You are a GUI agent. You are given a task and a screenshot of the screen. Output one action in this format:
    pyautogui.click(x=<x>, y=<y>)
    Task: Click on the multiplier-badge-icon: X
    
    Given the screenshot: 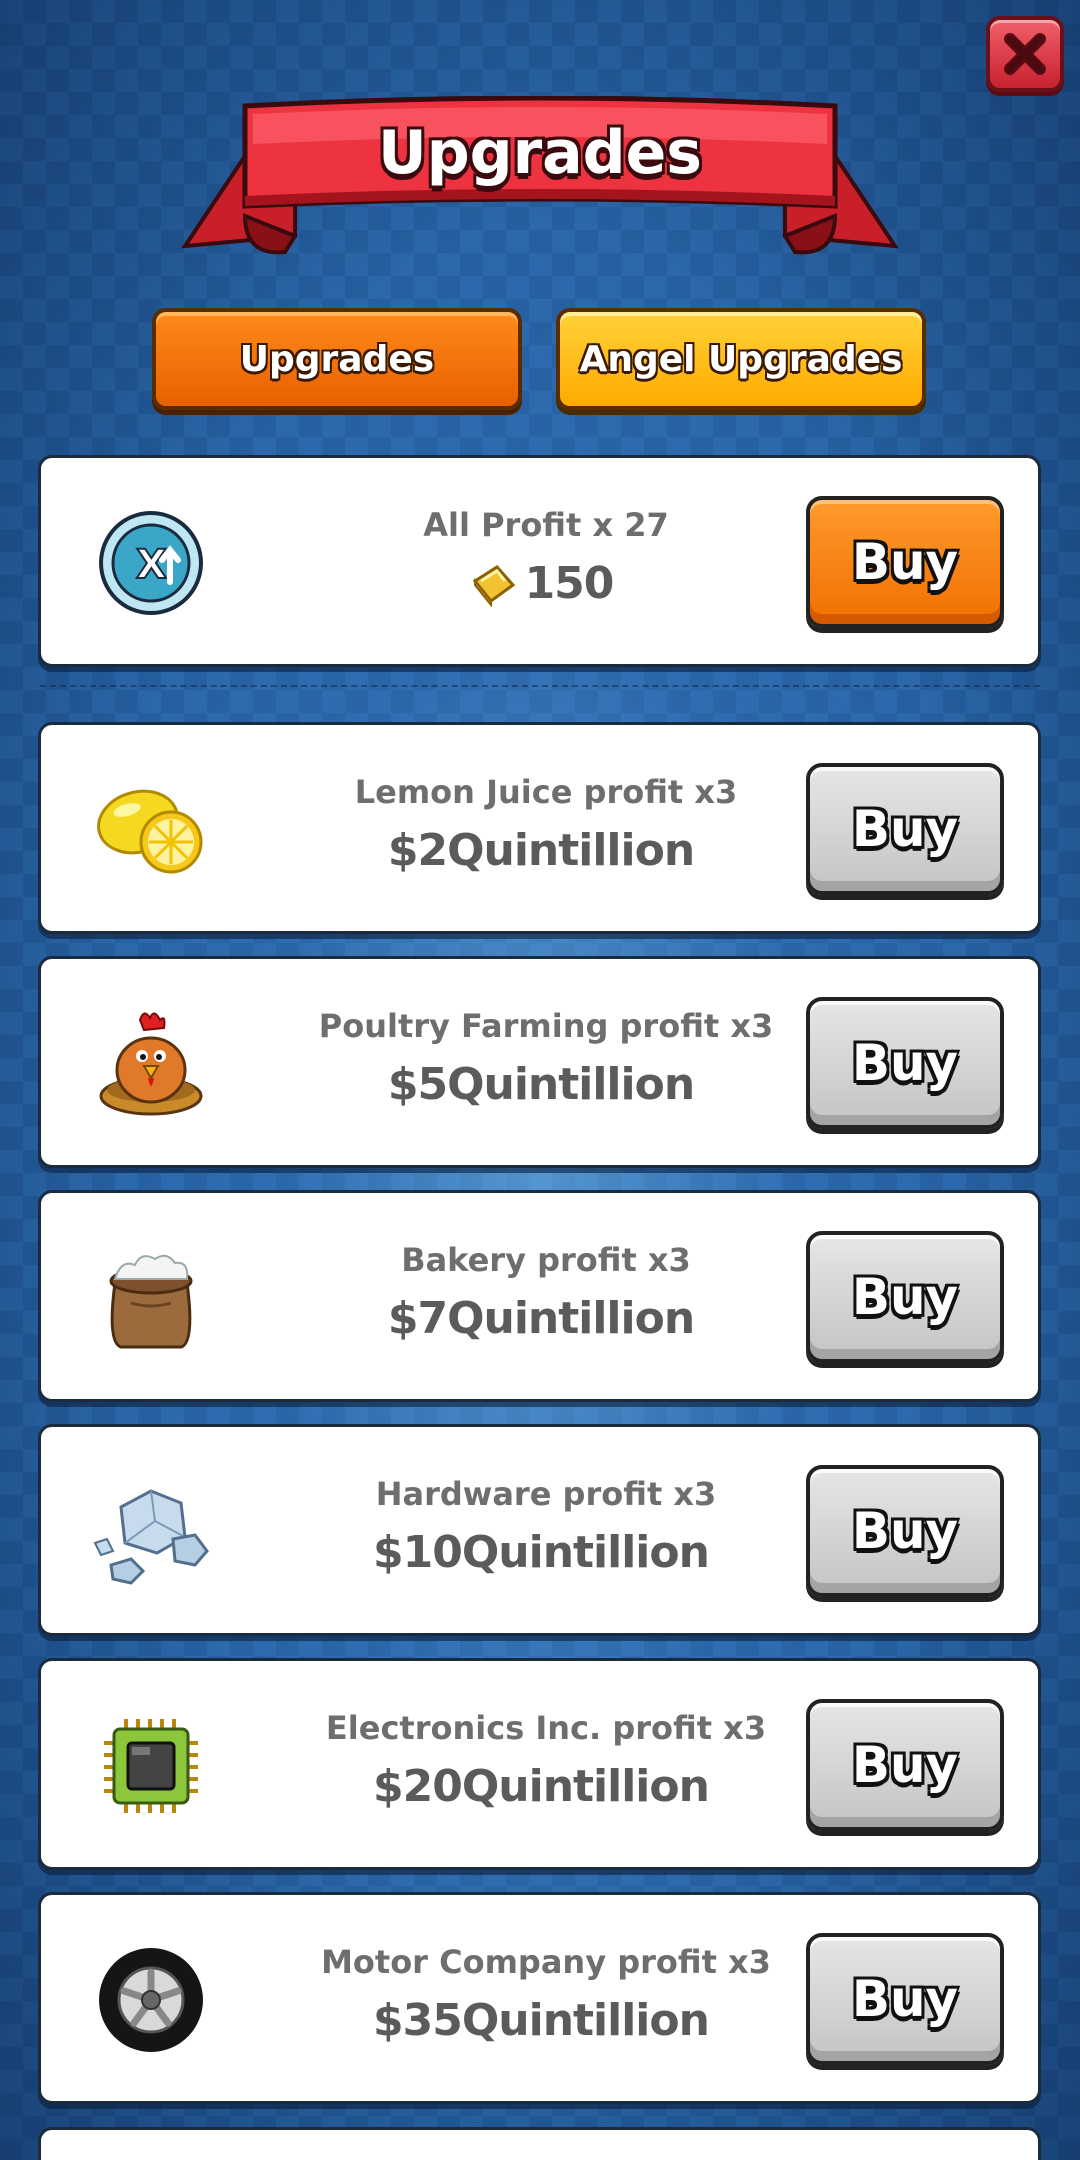 What is the action you would take?
    pyautogui.click(x=151, y=563)
    